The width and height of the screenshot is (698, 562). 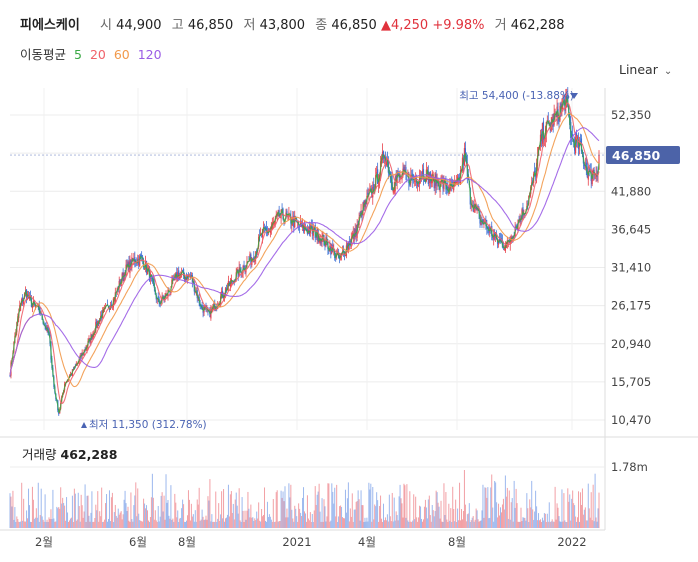 I want to click on y-tick-label: 36,645, so click(x=631, y=229).